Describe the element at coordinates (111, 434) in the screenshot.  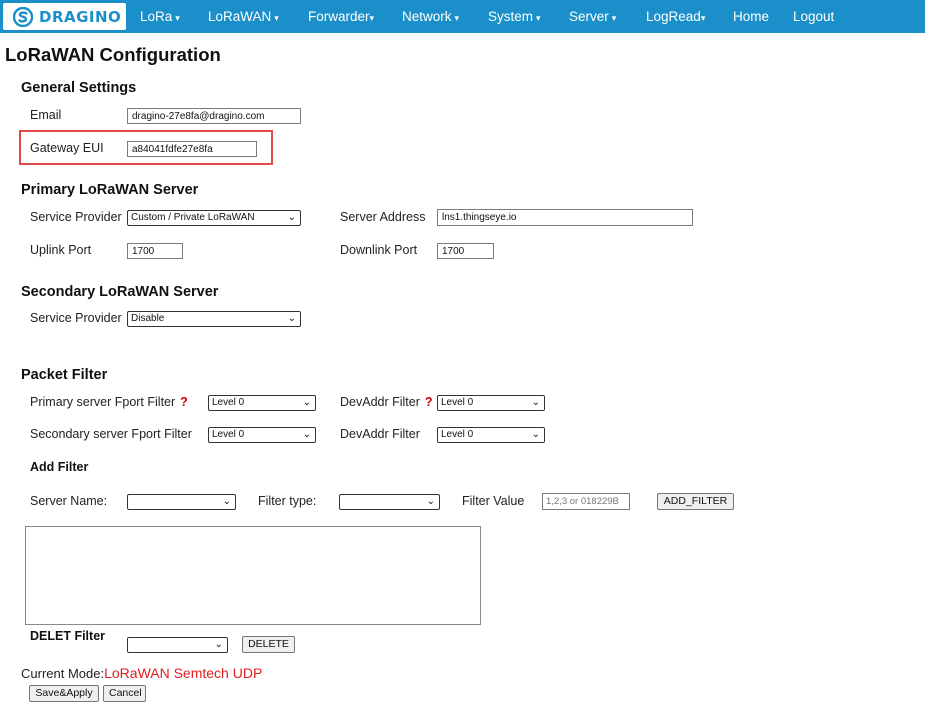
I see `secondary-fport-filter-label: Secondary server Fport Filter` at that location.